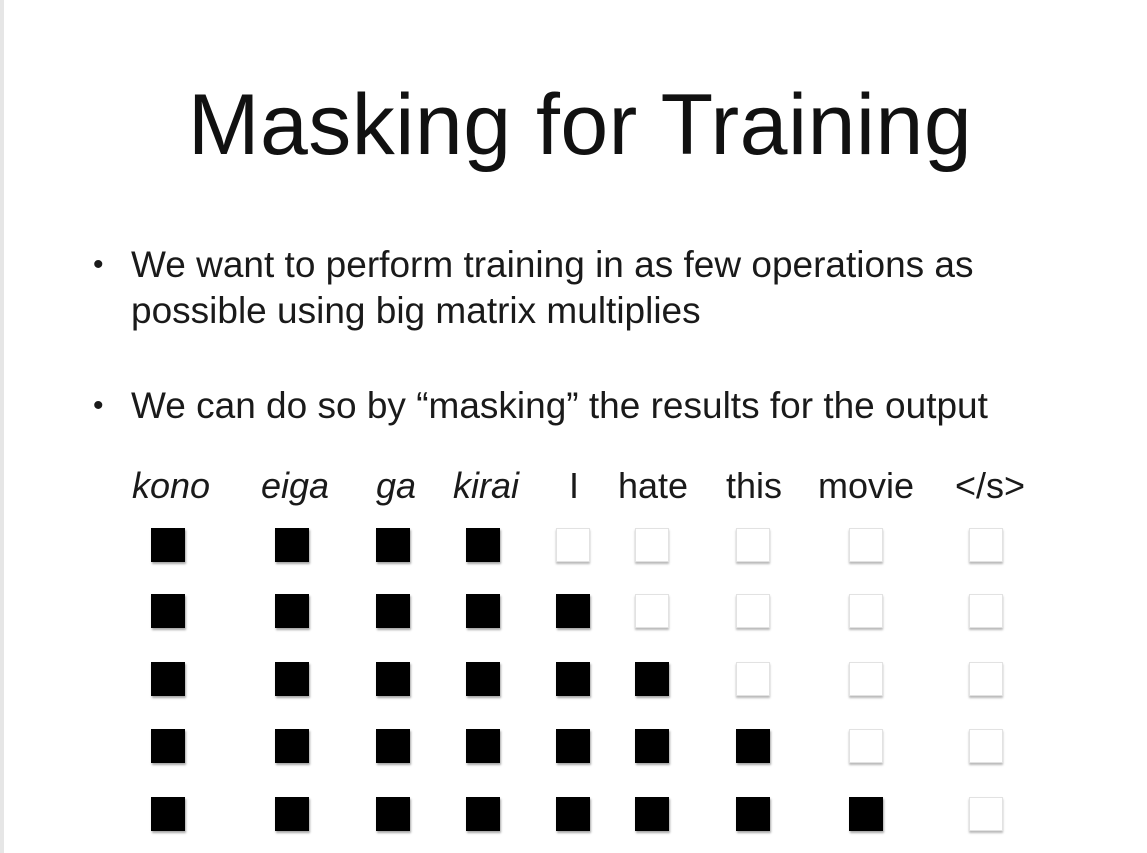 This screenshot has width=1147, height=853. What do you see at coordinates (416, 310) in the screenshot?
I see `bullet-text-line: possible using big matrix multiplies` at bounding box center [416, 310].